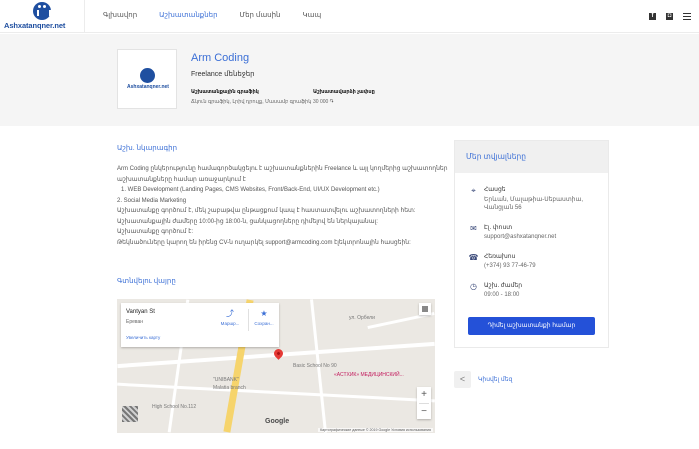 This screenshot has width=699, height=449. What do you see at coordinates (152, 200) in the screenshot?
I see `description-line: 2. Social Media Marketing` at bounding box center [152, 200].